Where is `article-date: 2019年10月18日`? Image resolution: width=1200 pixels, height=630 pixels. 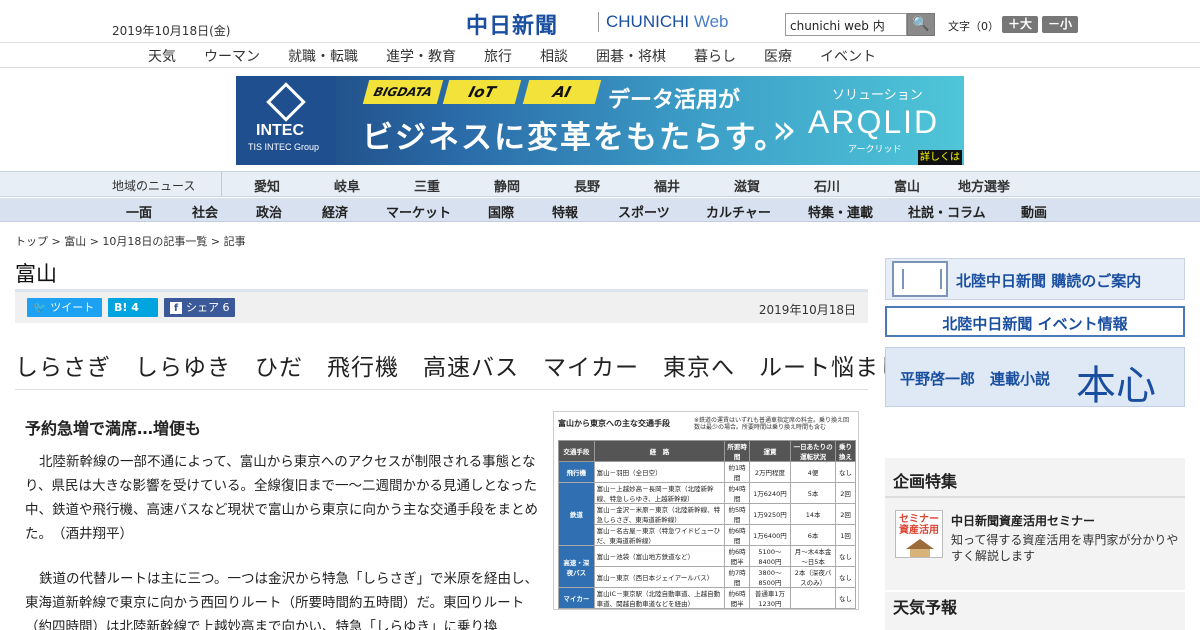 article-date: 2019年10月18日 is located at coordinates (807, 310).